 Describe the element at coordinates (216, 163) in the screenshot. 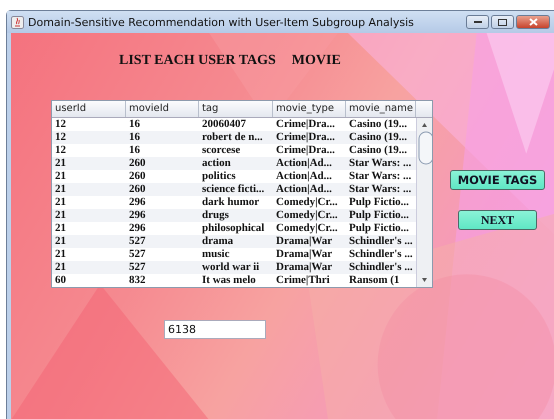

I see `table-cell-text: action` at that location.